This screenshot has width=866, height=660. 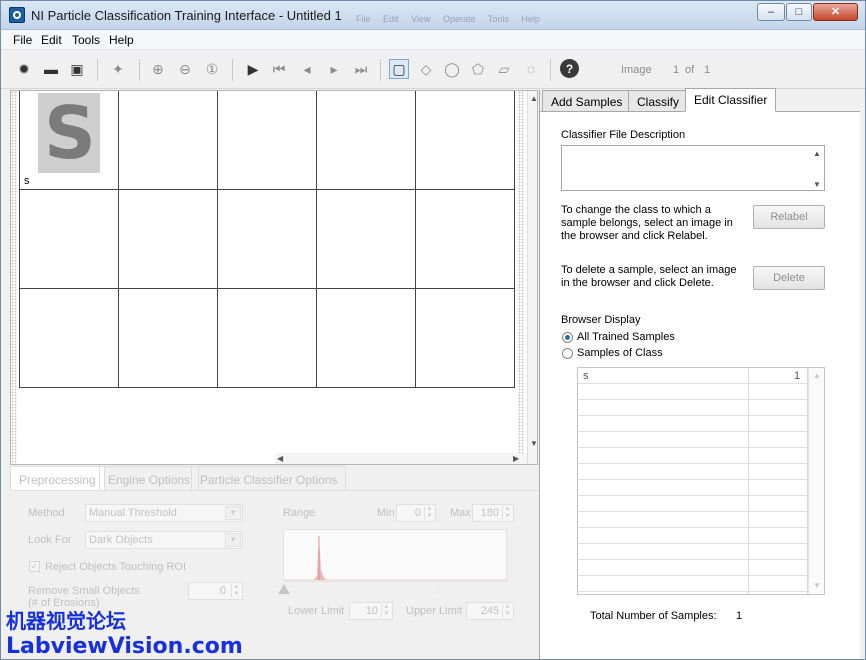 What do you see at coordinates (77, 69) in the screenshot?
I see `save-icon: ▣` at bounding box center [77, 69].